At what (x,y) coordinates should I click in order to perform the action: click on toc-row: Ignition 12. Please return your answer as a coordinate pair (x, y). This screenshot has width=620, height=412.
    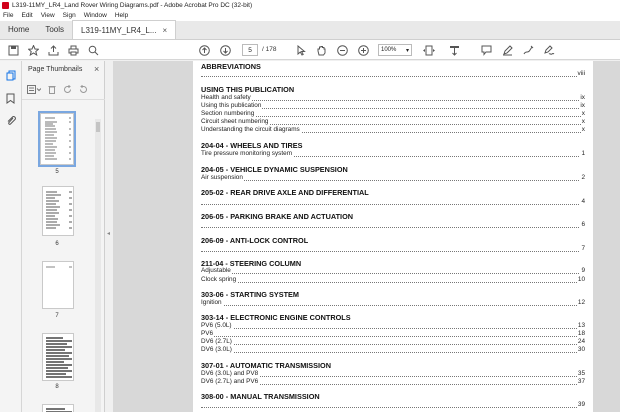
    Looking at the image, I should click on (393, 303).